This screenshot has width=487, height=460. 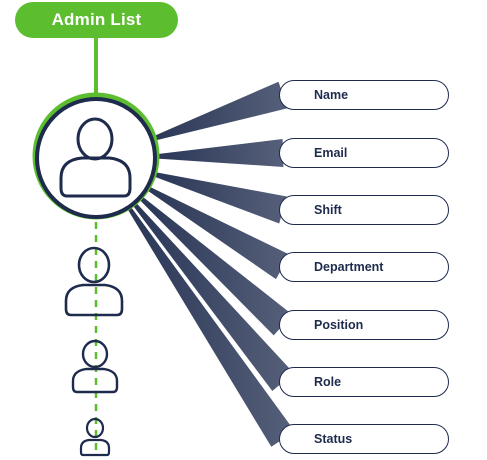 I want to click on field-pill-department: Department, so click(x=364, y=267).